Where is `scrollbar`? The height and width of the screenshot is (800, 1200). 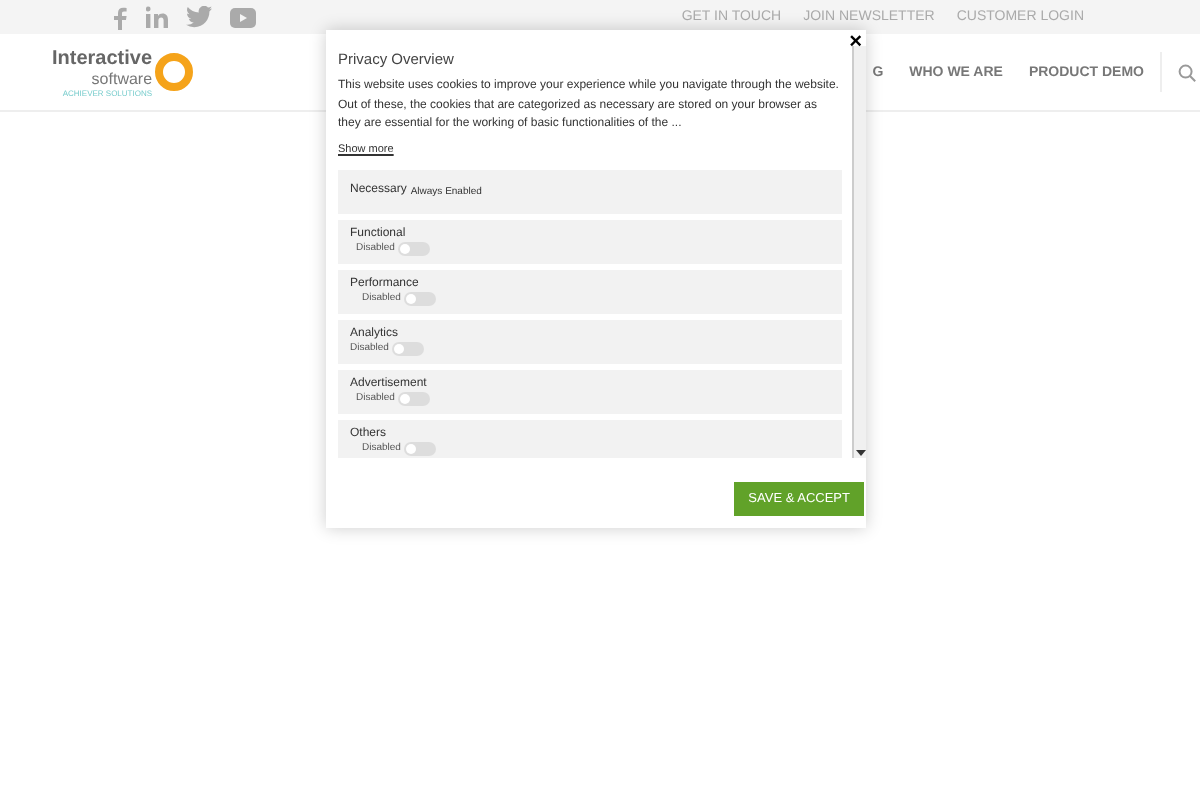 scrollbar is located at coordinates (859, 252).